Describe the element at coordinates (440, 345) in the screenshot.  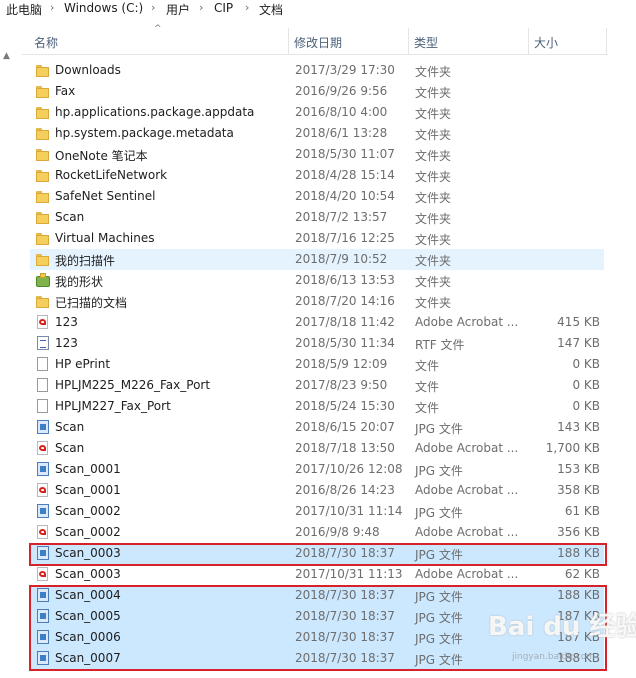
I see `file-type: RTF 文件` at that location.